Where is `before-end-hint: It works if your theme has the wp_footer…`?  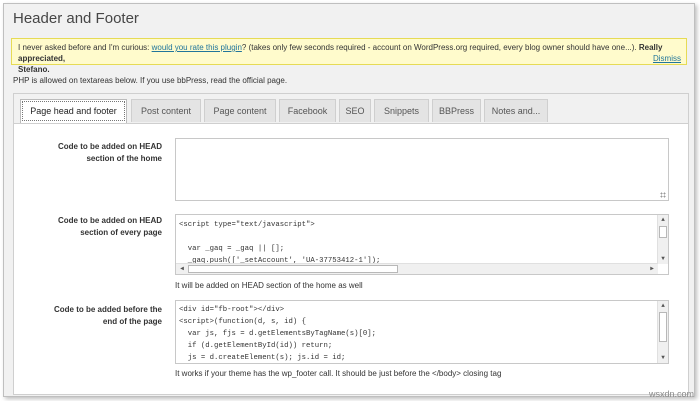 before-end-hint: It works if your theme has the wp_footer… is located at coordinates (338, 373).